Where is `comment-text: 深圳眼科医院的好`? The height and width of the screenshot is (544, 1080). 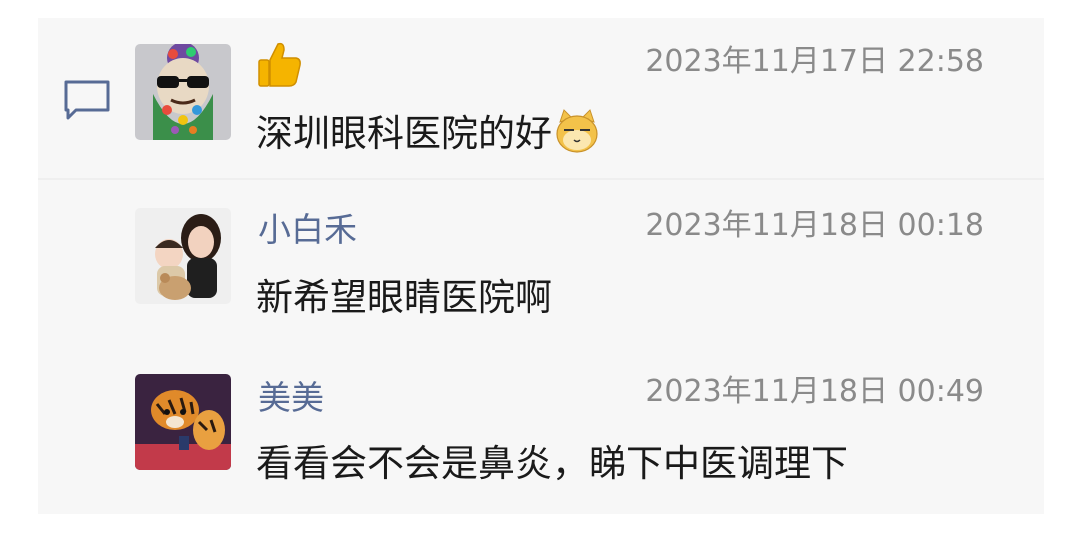 comment-text: 深圳眼科医院的好 is located at coordinates (428, 133).